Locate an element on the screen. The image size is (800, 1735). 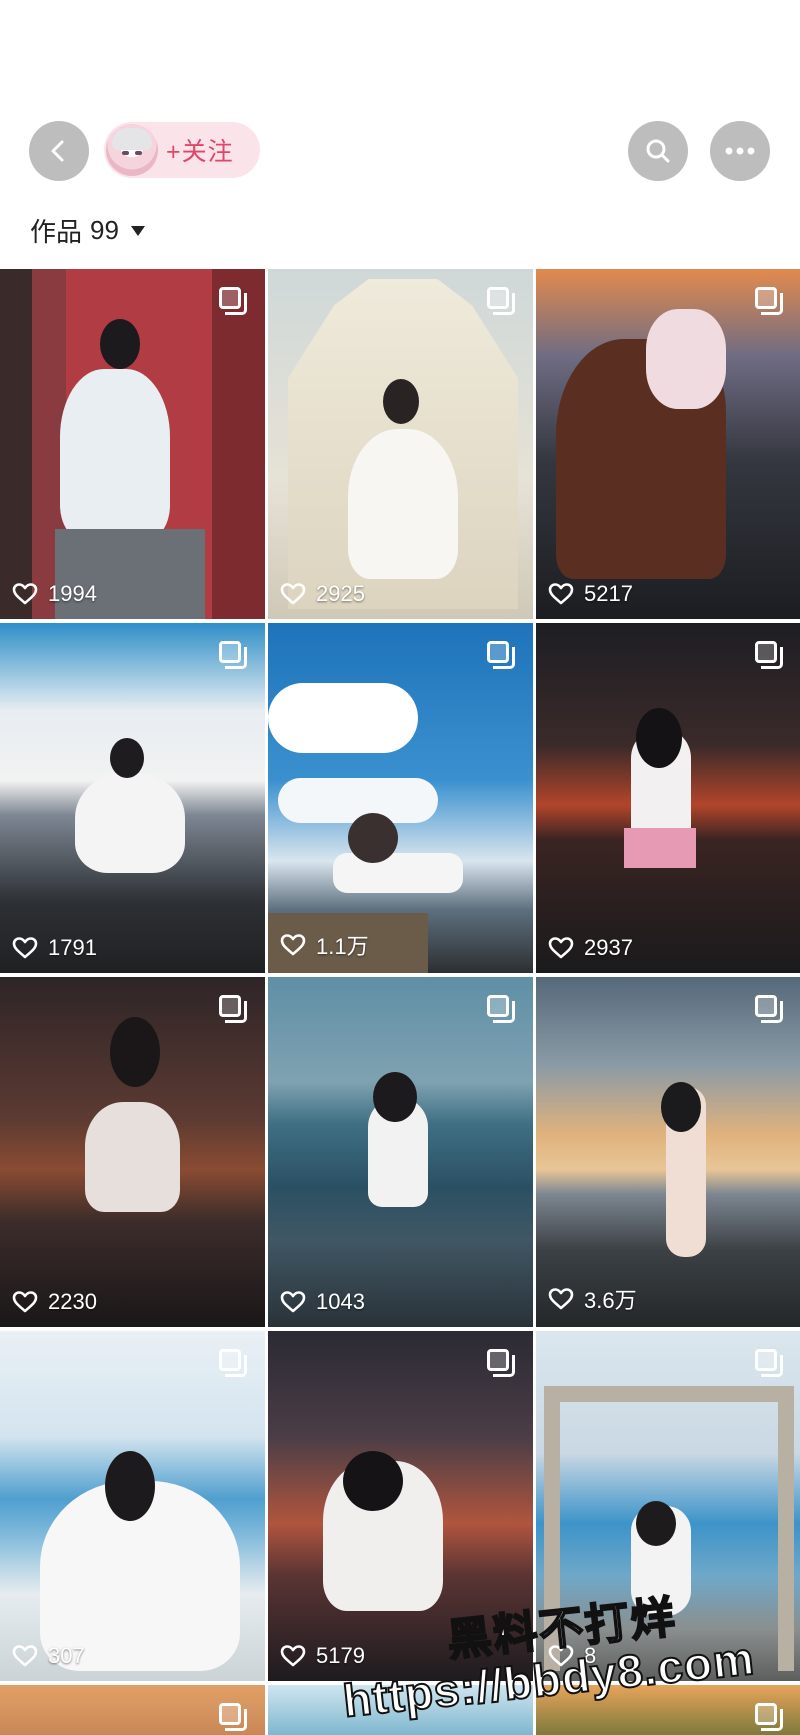
follow-button: +关注 is located at coordinates (182, 150).